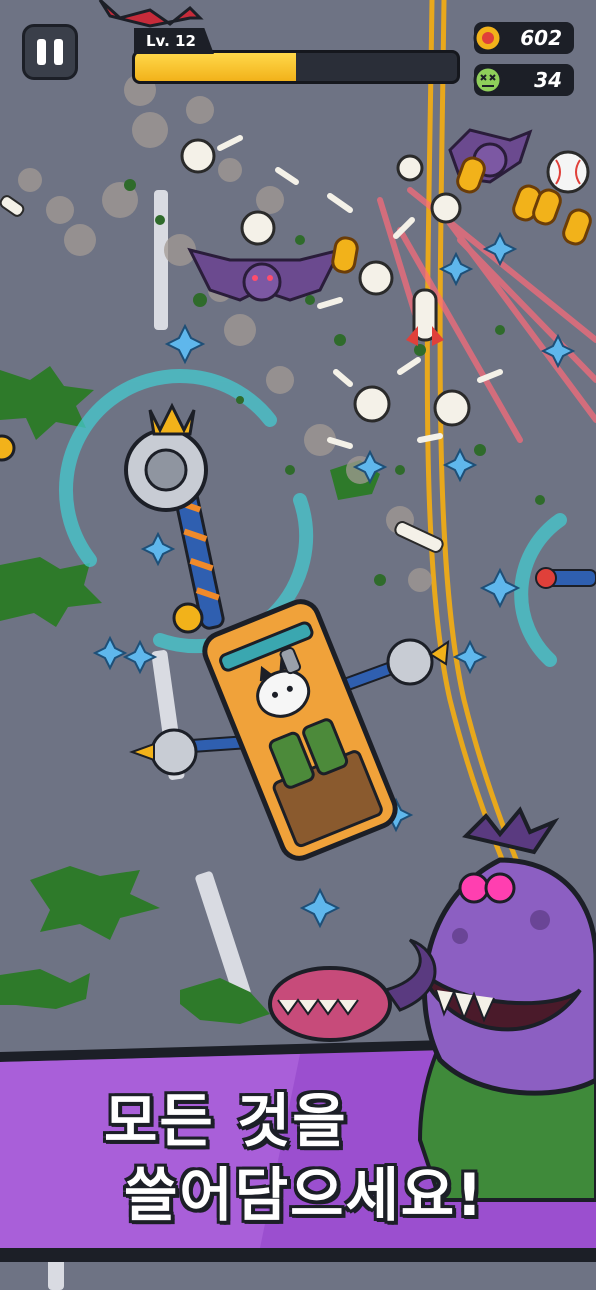 The height and width of the screenshot is (1290, 596). What do you see at coordinates (548, 80) in the screenshot?
I see `kill-count: 34` at bounding box center [548, 80].